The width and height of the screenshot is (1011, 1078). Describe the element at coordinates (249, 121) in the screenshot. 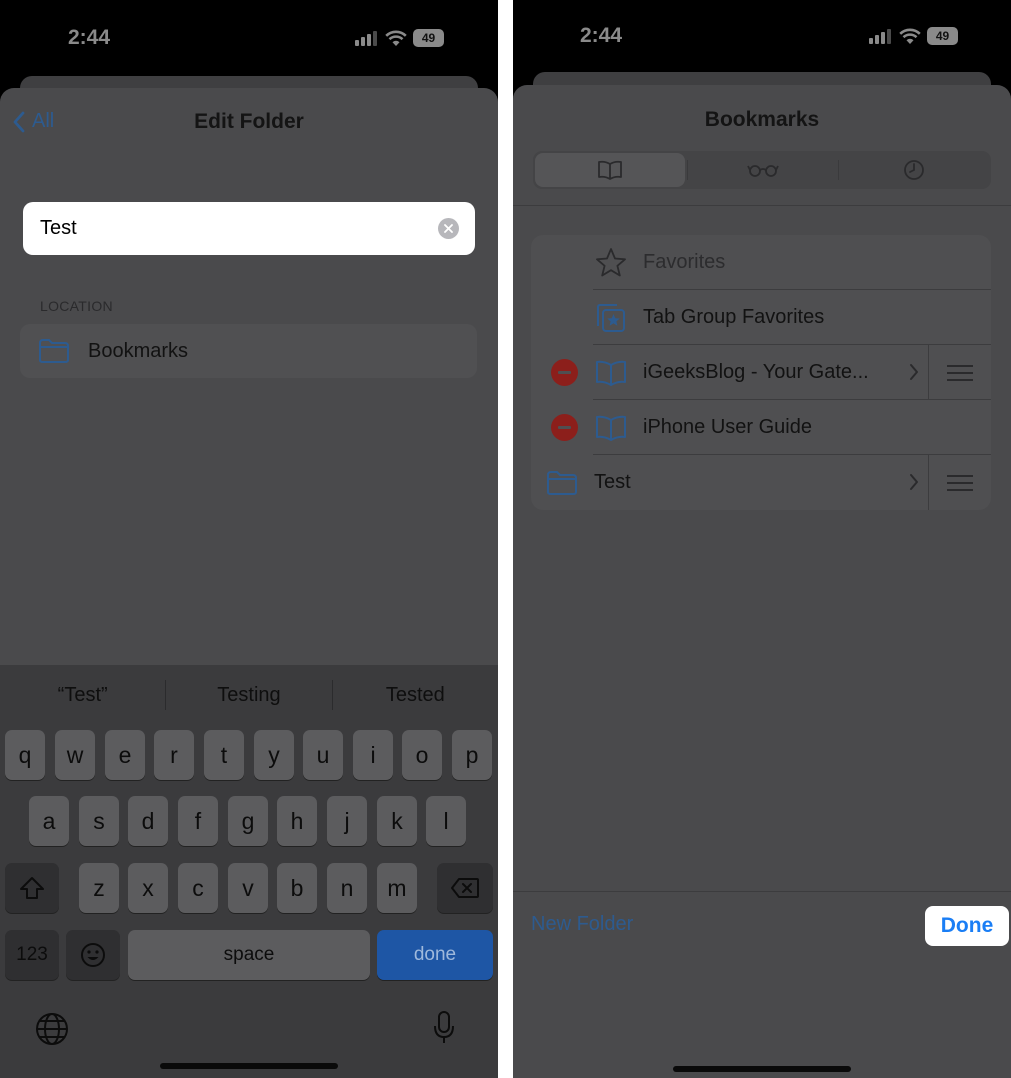

I see `page-title: Edit Folder` at that location.